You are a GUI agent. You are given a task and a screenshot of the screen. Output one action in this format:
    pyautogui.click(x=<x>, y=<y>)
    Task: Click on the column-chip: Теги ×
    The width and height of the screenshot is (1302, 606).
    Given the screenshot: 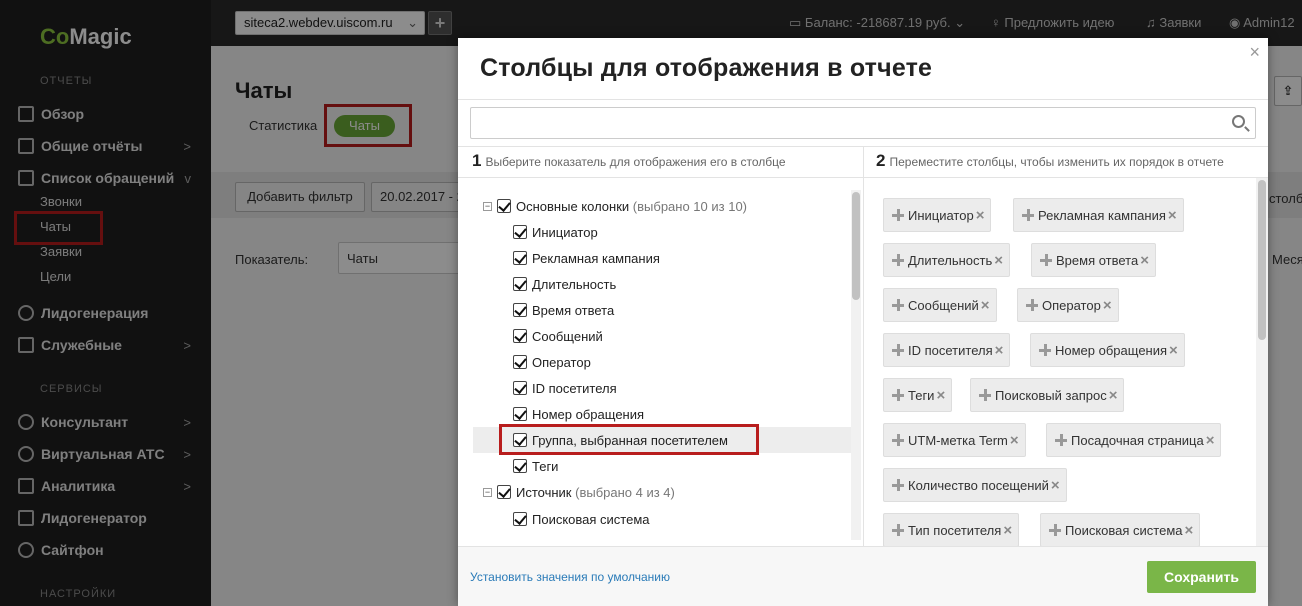 What is the action you would take?
    pyautogui.click(x=918, y=395)
    